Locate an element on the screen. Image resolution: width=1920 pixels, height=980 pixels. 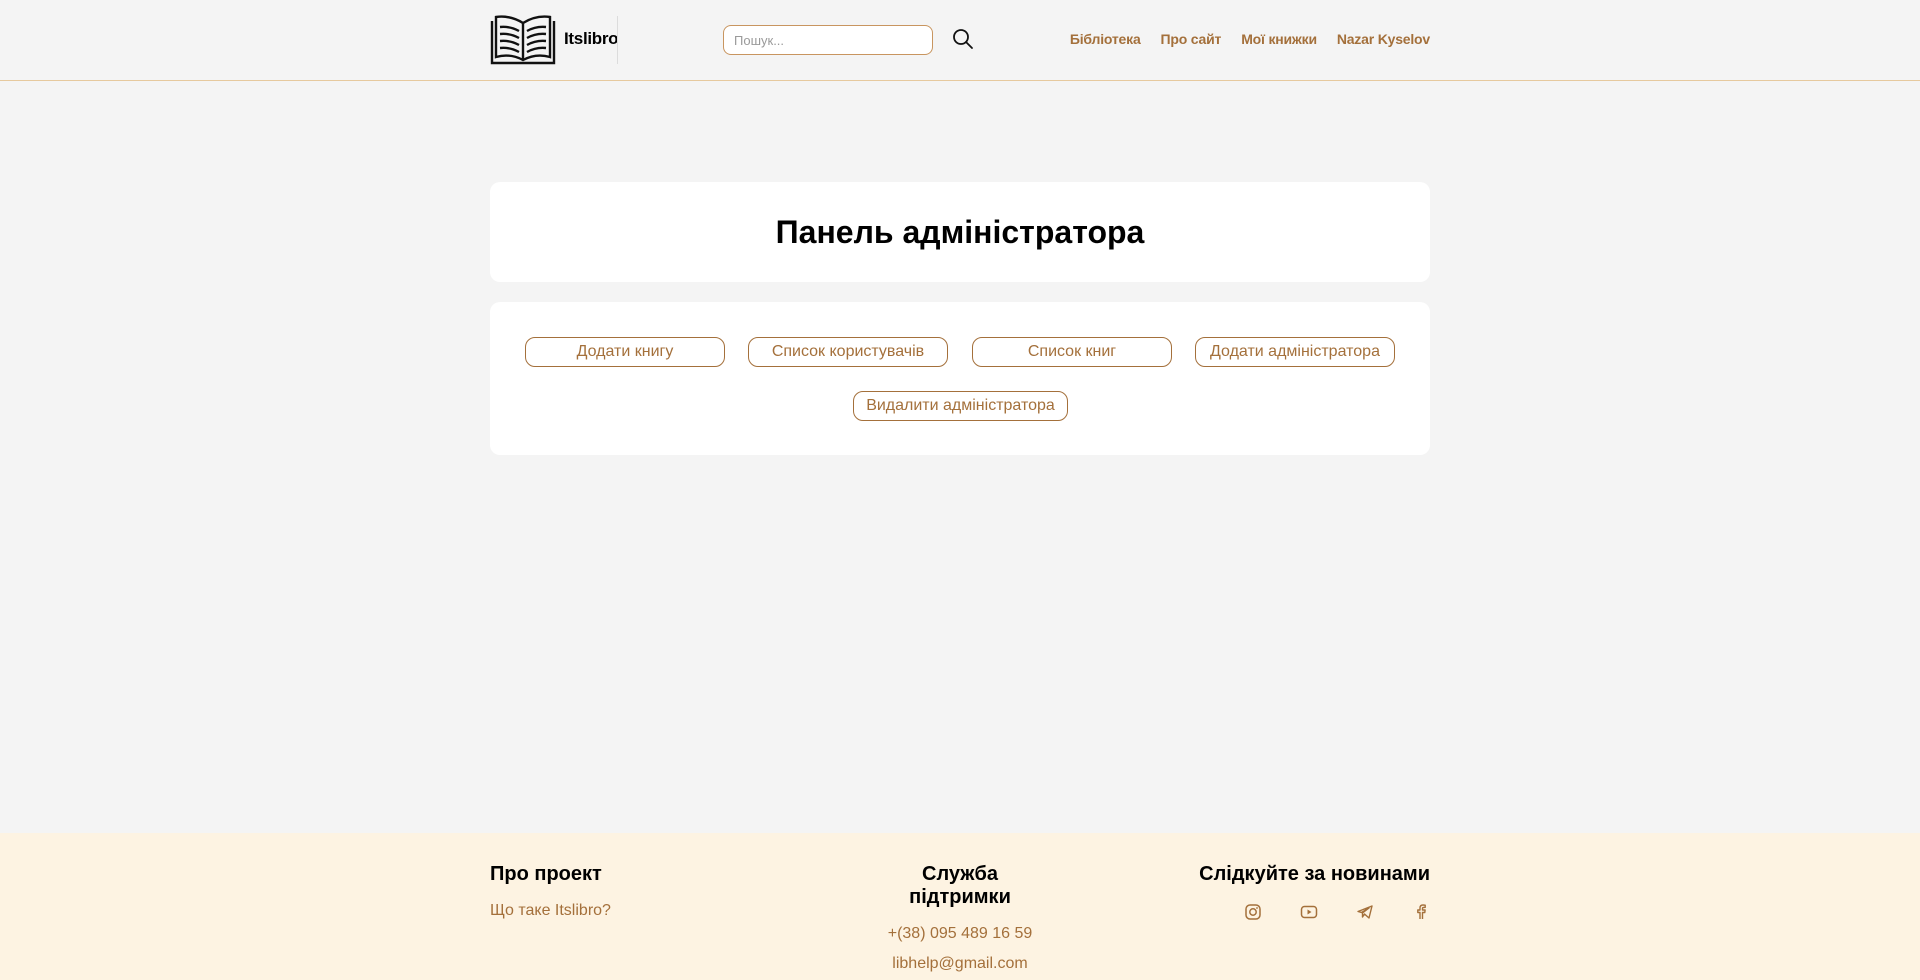
users-list-button: Список користувачів is located at coordinates (848, 352).